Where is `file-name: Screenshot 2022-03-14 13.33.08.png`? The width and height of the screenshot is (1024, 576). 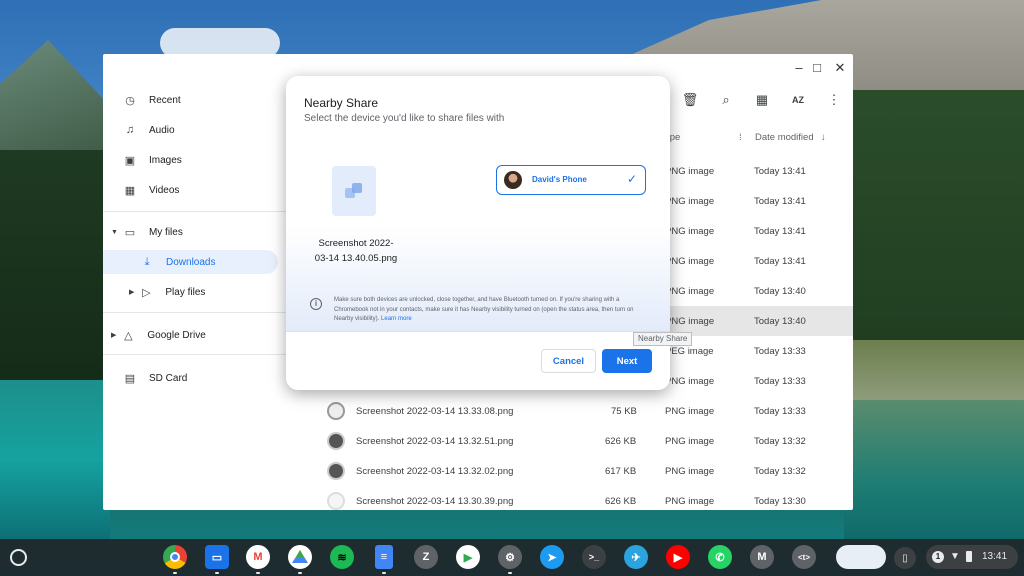 file-name: Screenshot 2022-03-14 13.33.08.png is located at coordinates (435, 411).